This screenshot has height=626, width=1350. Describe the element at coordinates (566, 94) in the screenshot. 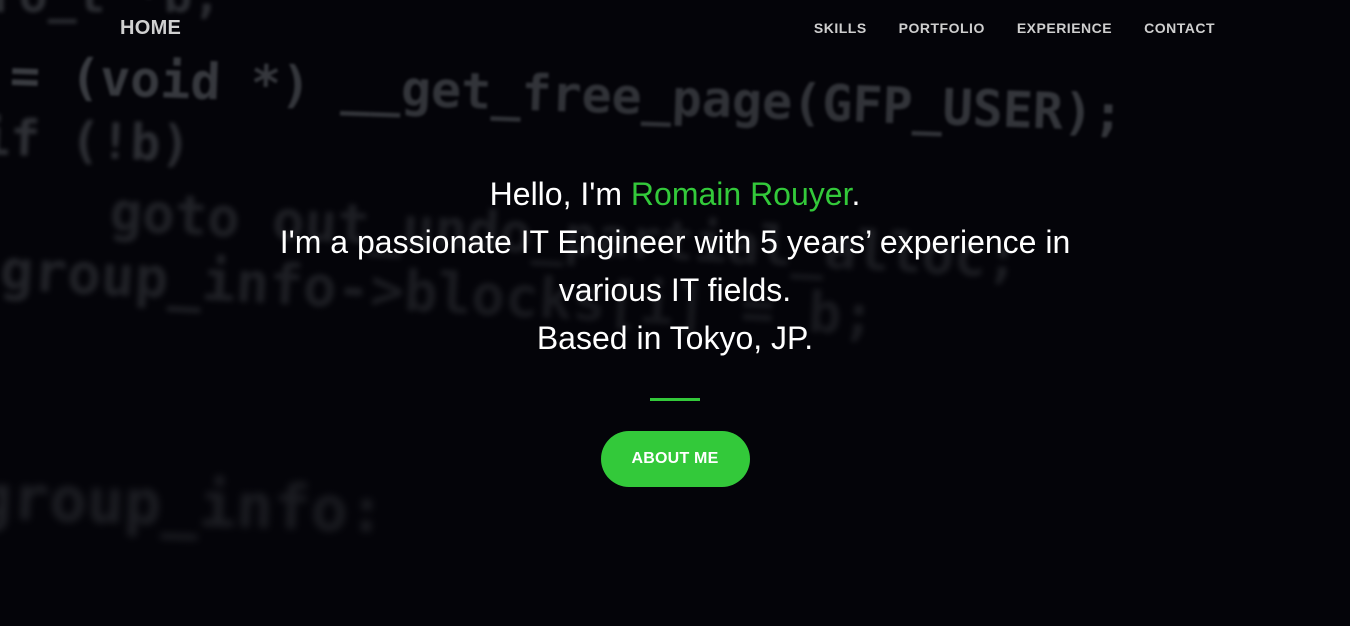

I see `code-line: = (void *) __get_free_page(GFP_USER);` at that location.